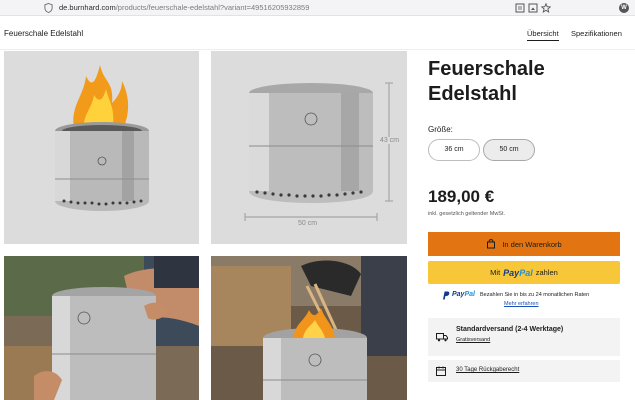 The width and height of the screenshot is (635, 400). Describe the element at coordinates (543, 35) in the screenshot. I see `nav-overview-link: Übersicht` at that location.